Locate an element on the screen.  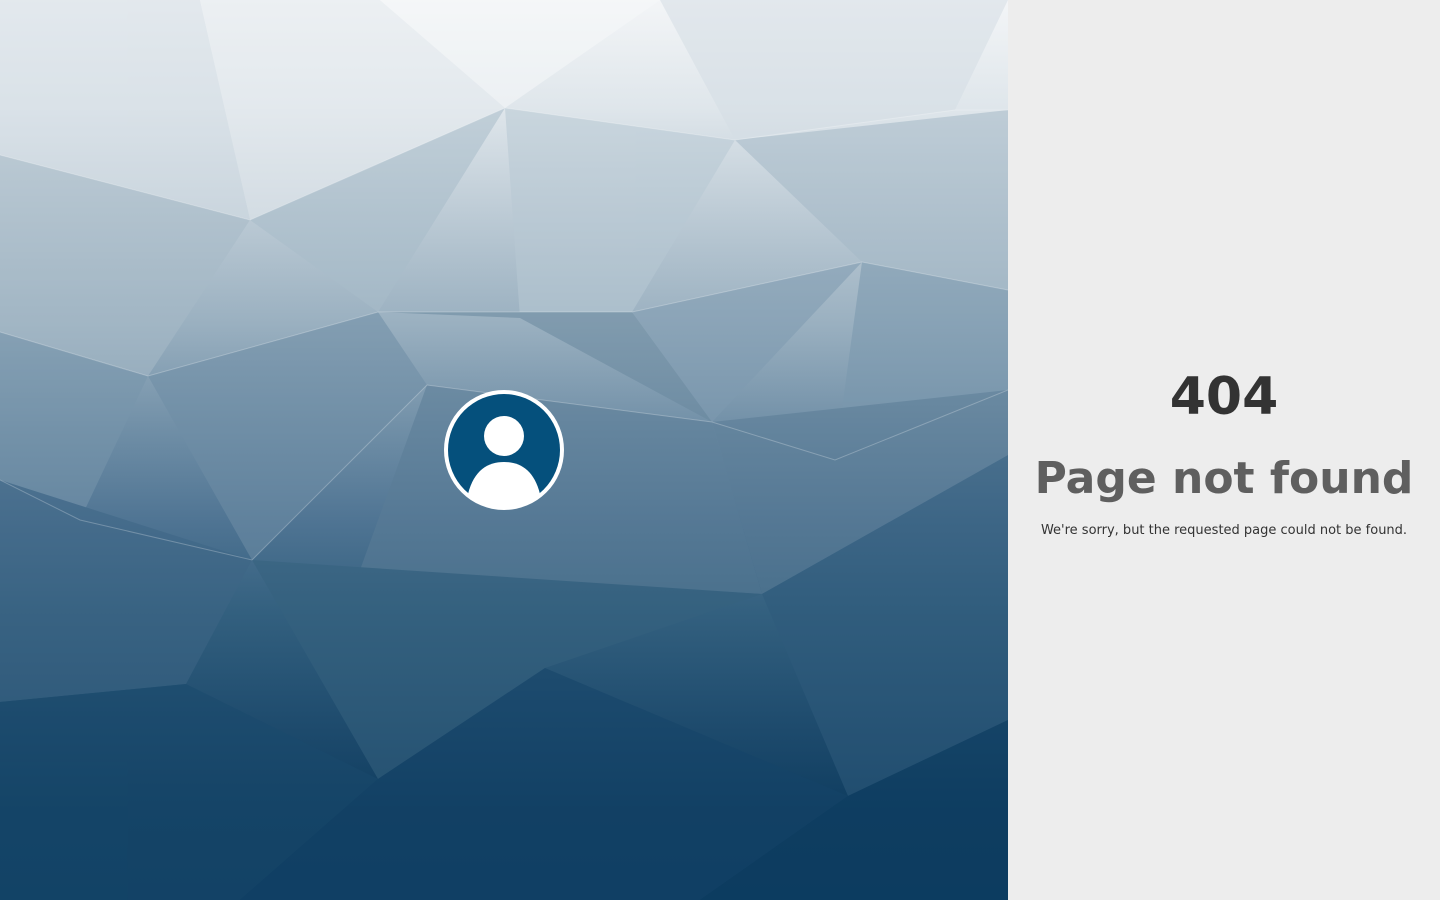
user-icon is located at coordinates (504, 450).